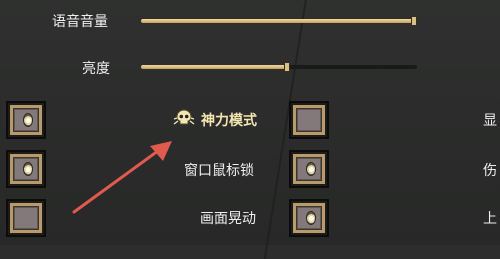 This screenshot has width=500, height=259. I want to click on brightness-label: 亮度, so click(96, 69).